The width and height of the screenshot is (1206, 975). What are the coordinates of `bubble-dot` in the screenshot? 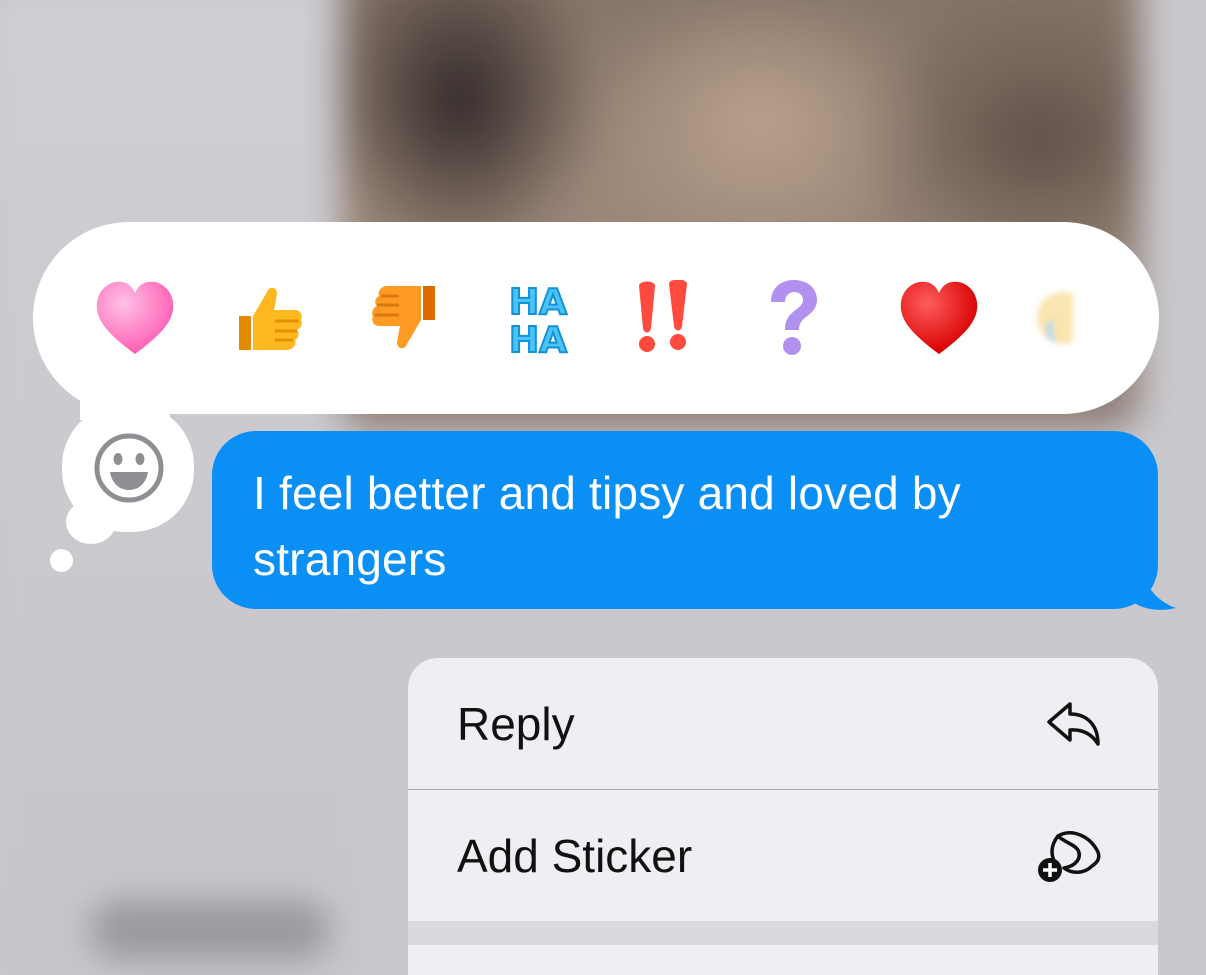 It's located at (61, 560).